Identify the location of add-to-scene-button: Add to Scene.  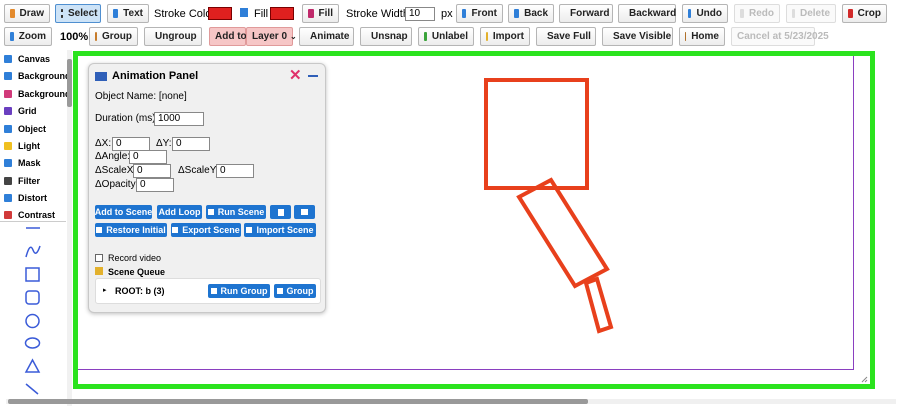
(123, 212).